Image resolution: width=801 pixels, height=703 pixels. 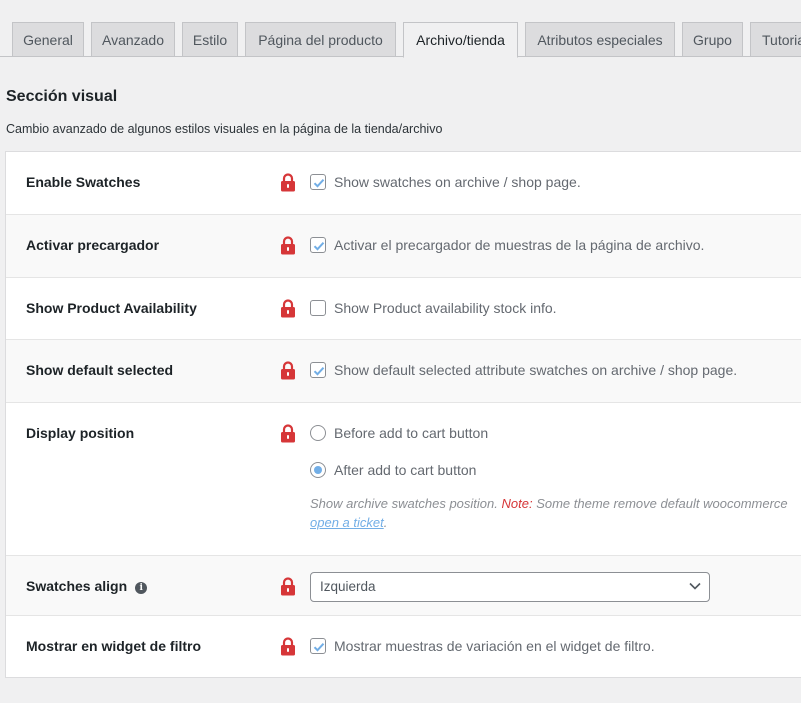 What do you see at coordinates (385, 522) in the screenshot?
I see `link-suffix: .` at bounding box center [385, 522].